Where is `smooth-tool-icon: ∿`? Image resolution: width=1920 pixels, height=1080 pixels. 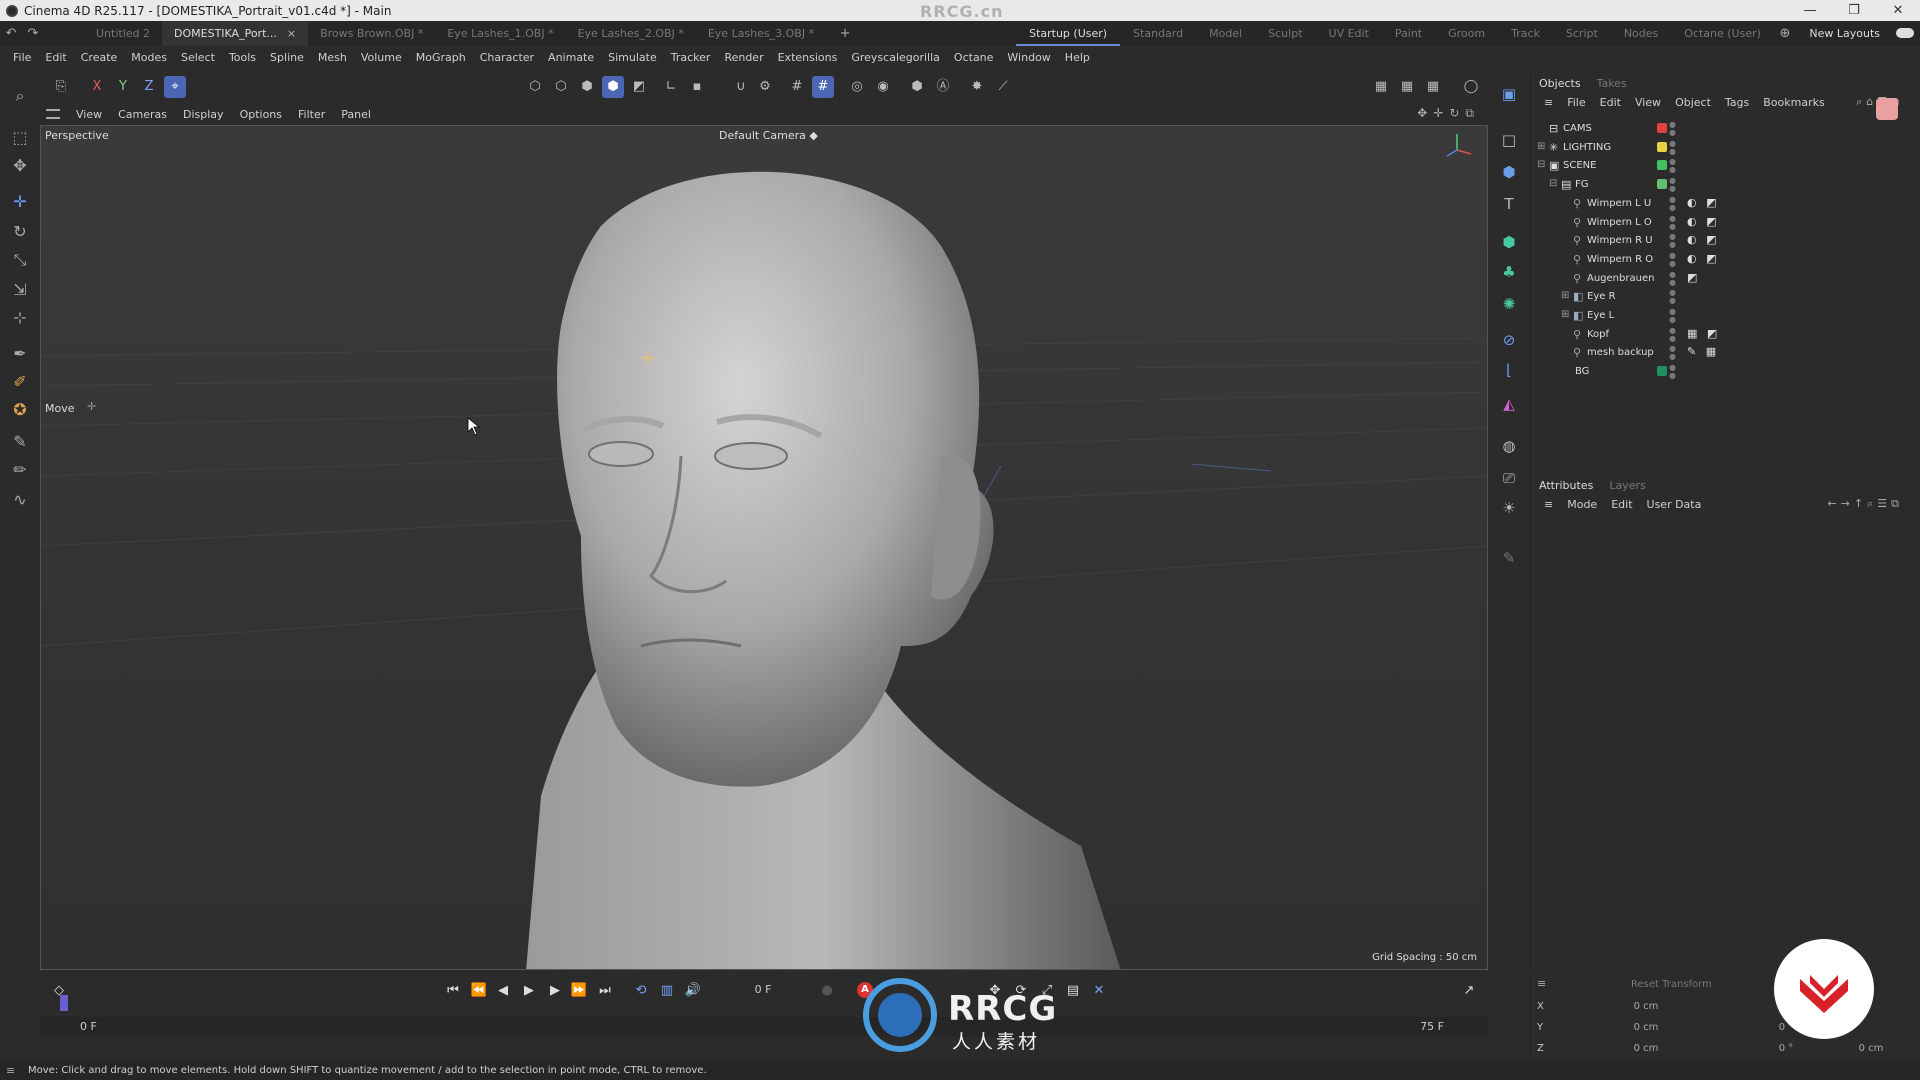
smooth-tool-icon: ∿ is located at coordinates (20, 500).